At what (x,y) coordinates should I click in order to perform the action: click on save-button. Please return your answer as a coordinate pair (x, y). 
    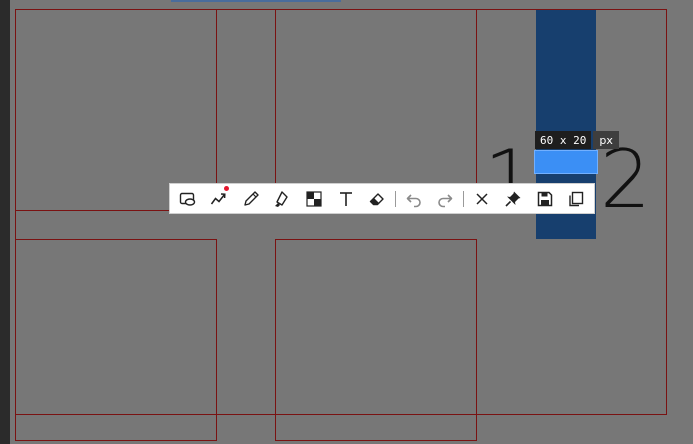
    Looking at the image, I should click on (545, 199).